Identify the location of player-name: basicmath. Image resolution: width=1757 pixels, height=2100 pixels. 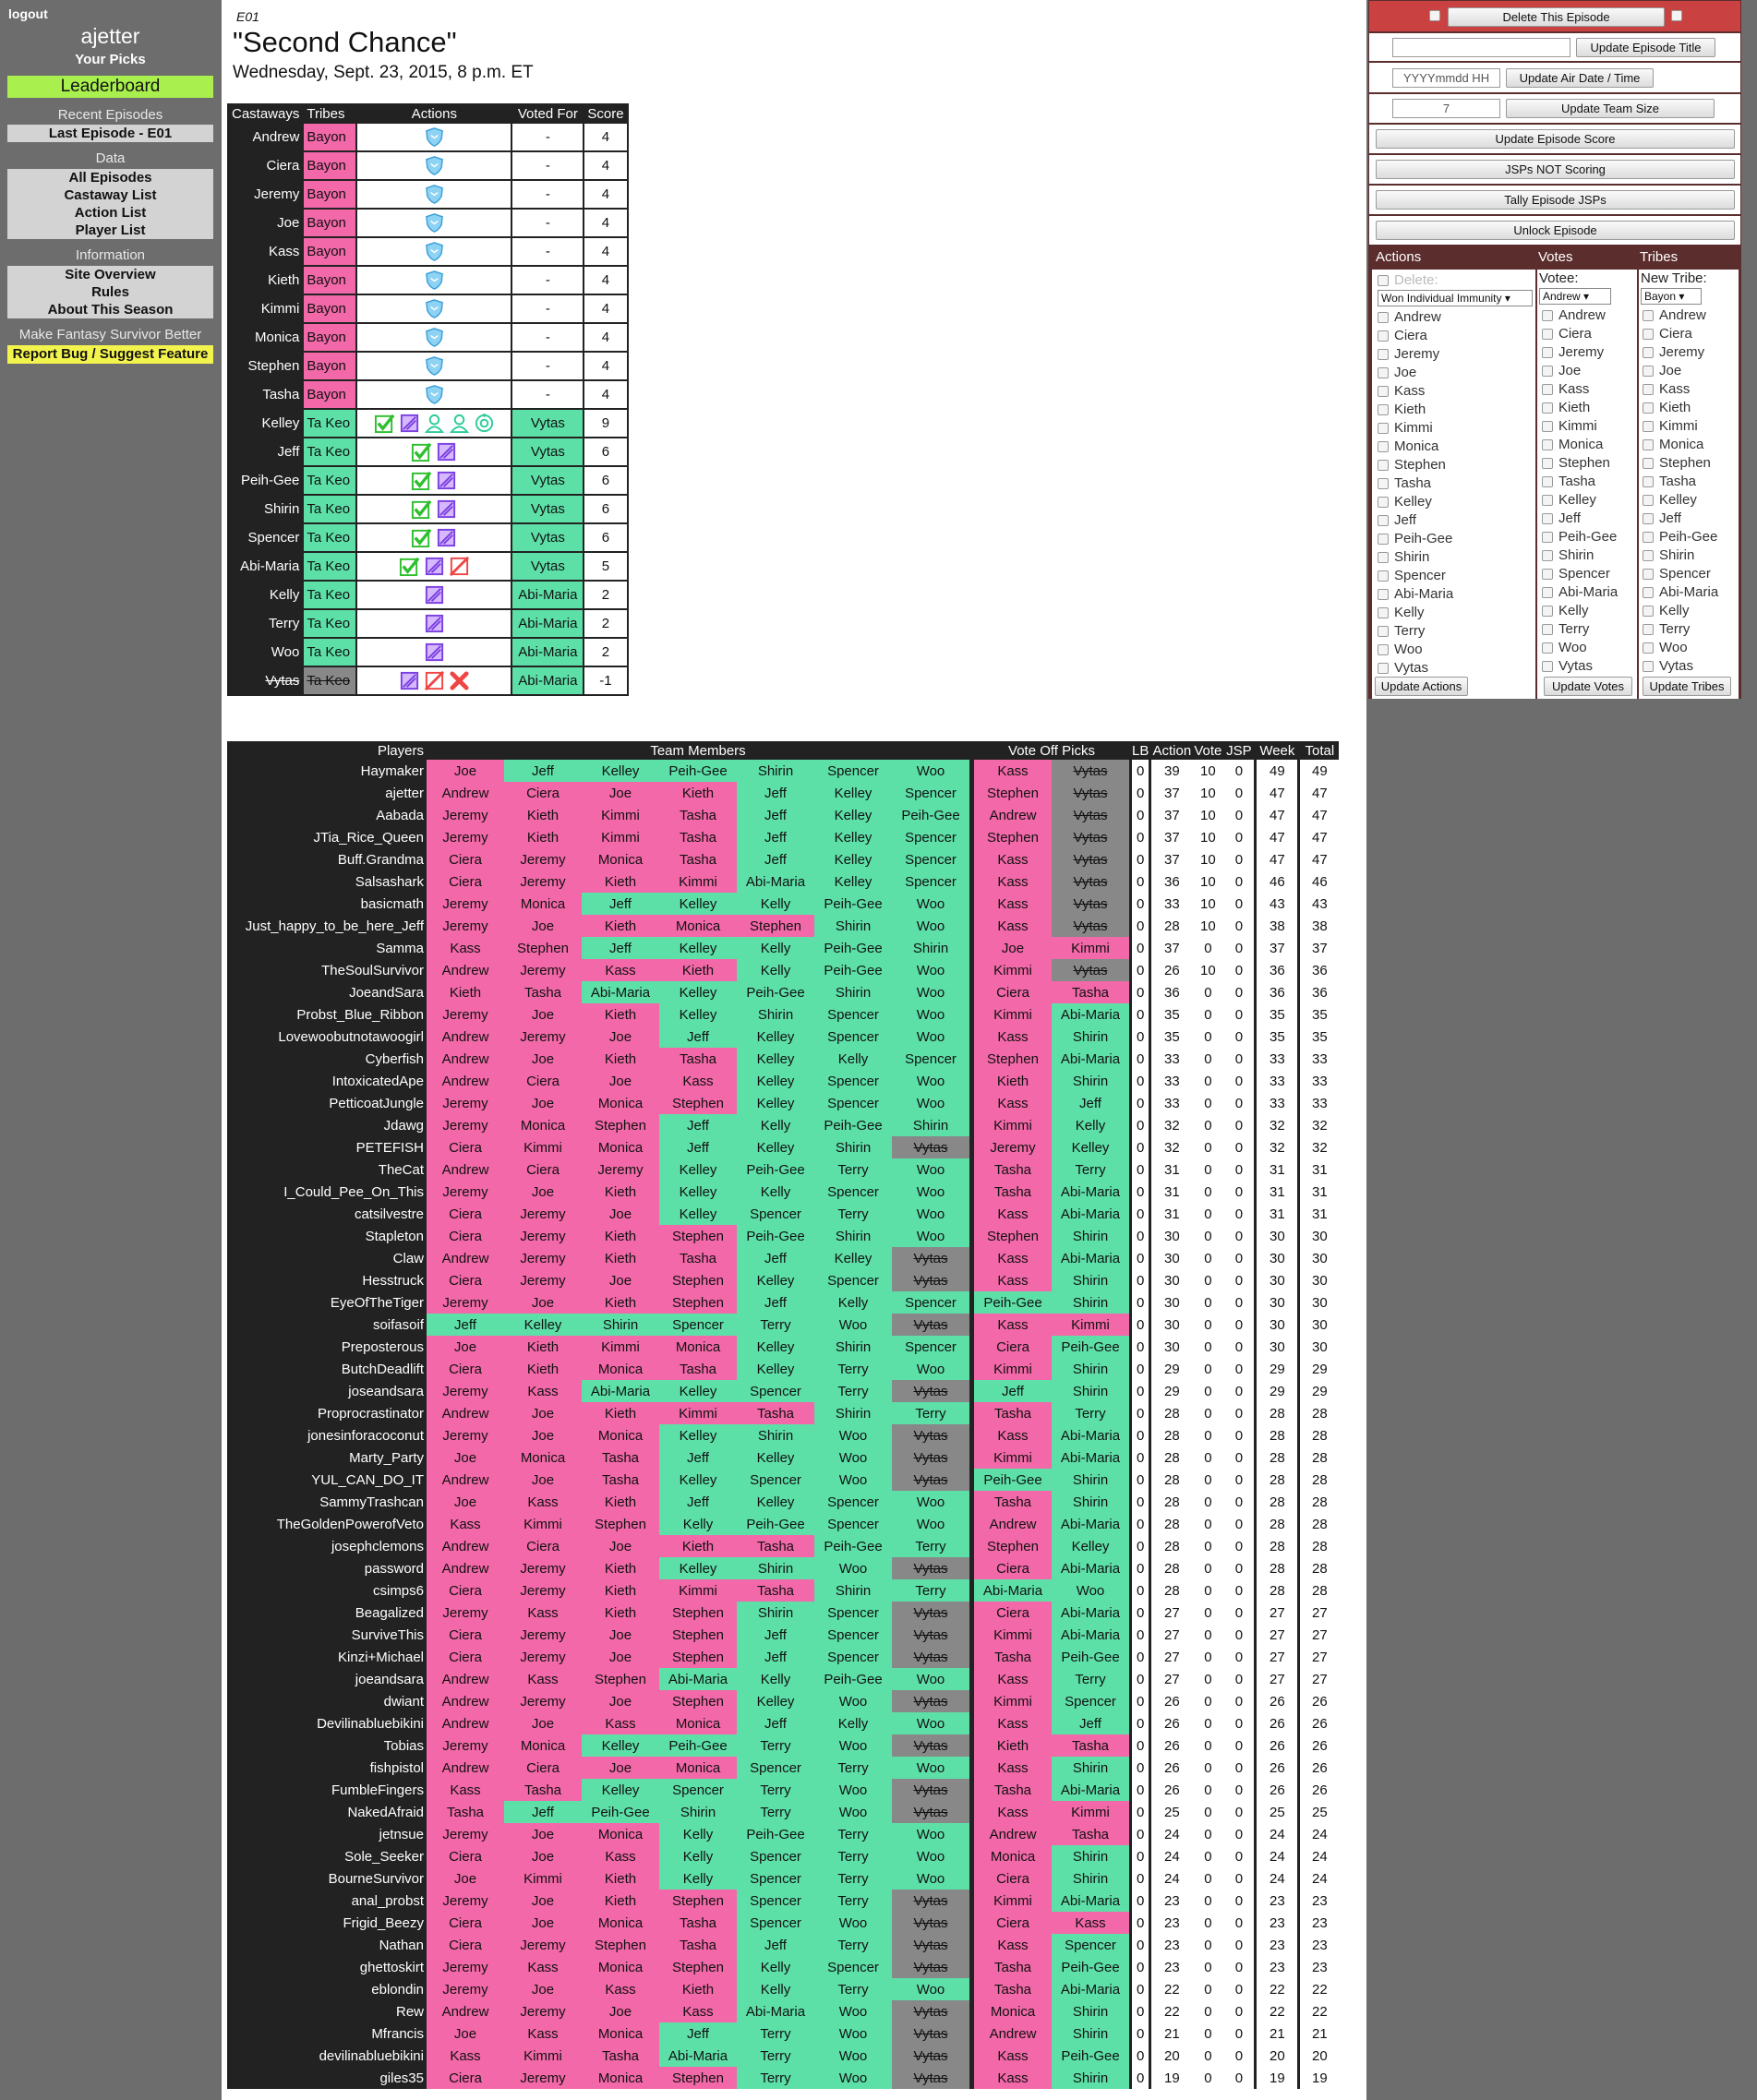
(327, 904).